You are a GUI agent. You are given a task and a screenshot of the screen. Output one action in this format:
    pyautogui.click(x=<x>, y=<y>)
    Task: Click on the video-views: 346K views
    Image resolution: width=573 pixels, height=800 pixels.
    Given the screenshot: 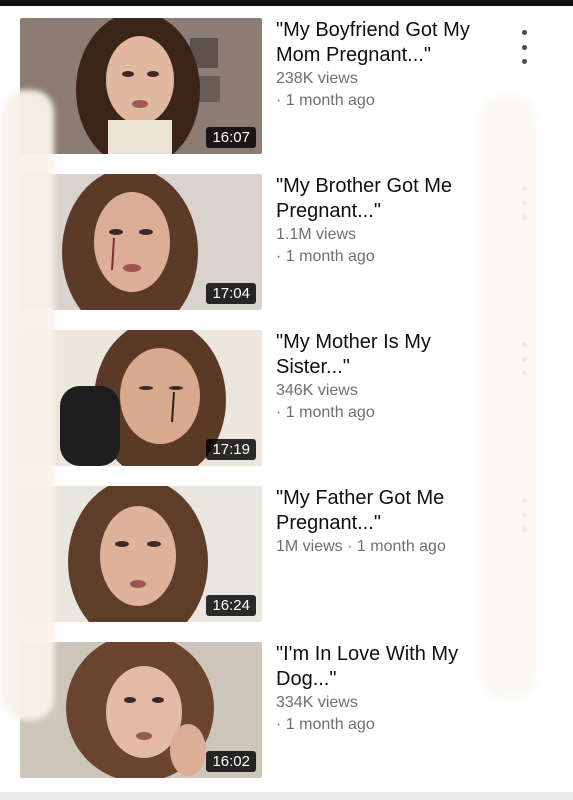 What is the action you would take?
    pyautogui.click(x=317, y=390)
    